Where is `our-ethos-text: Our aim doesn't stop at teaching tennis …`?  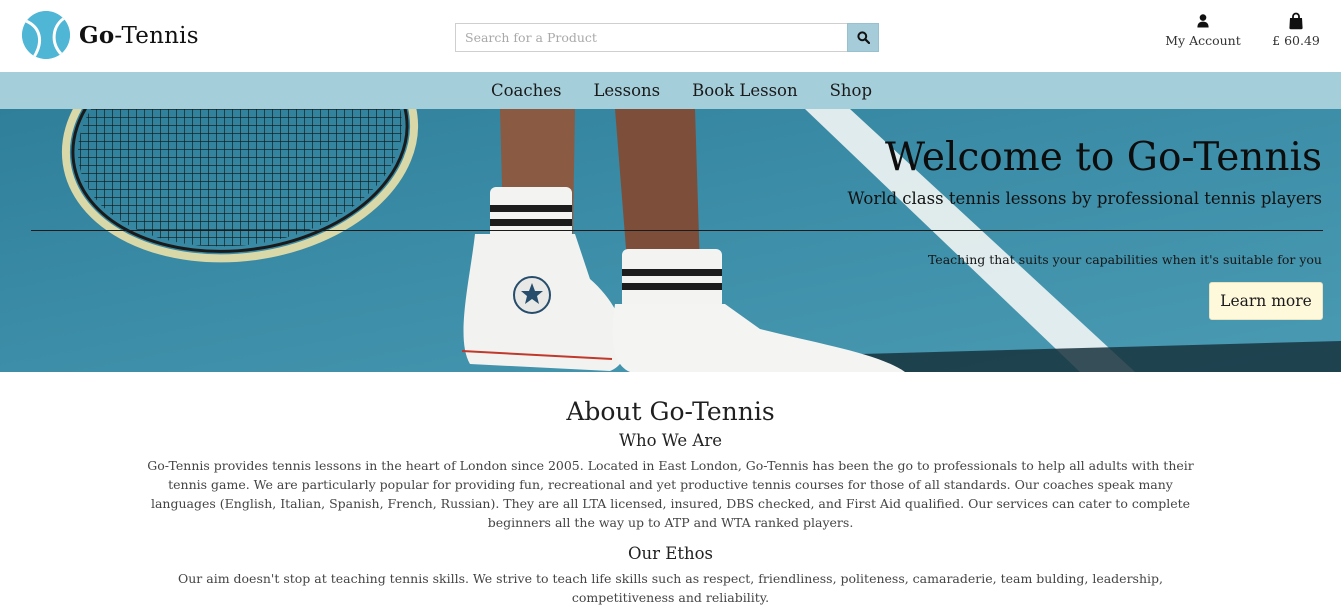 our-ethos-text: Our aim doesn't stop at teaching tennis … is located at coordinates (670, 588).